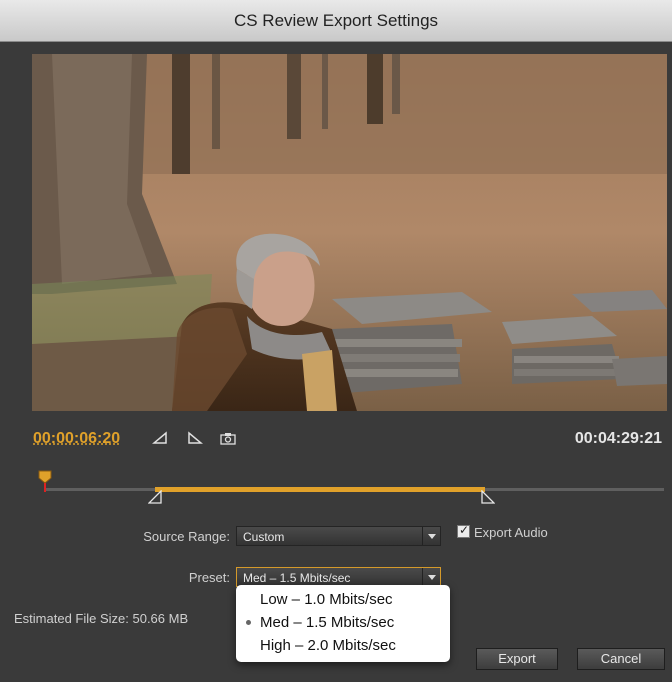 The height and width of the screenshot is (682, 672). I want to click on window-title: CS Review Export Settings, so click(336, 20).